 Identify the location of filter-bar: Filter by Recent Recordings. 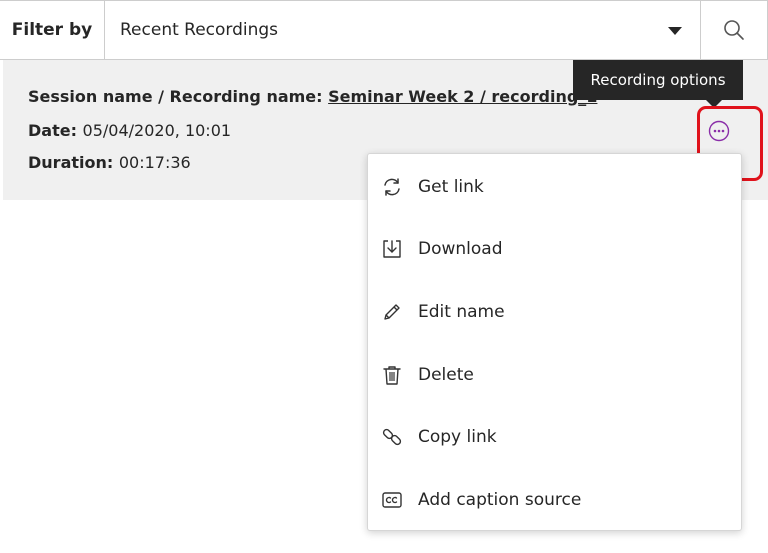
(384, 30).